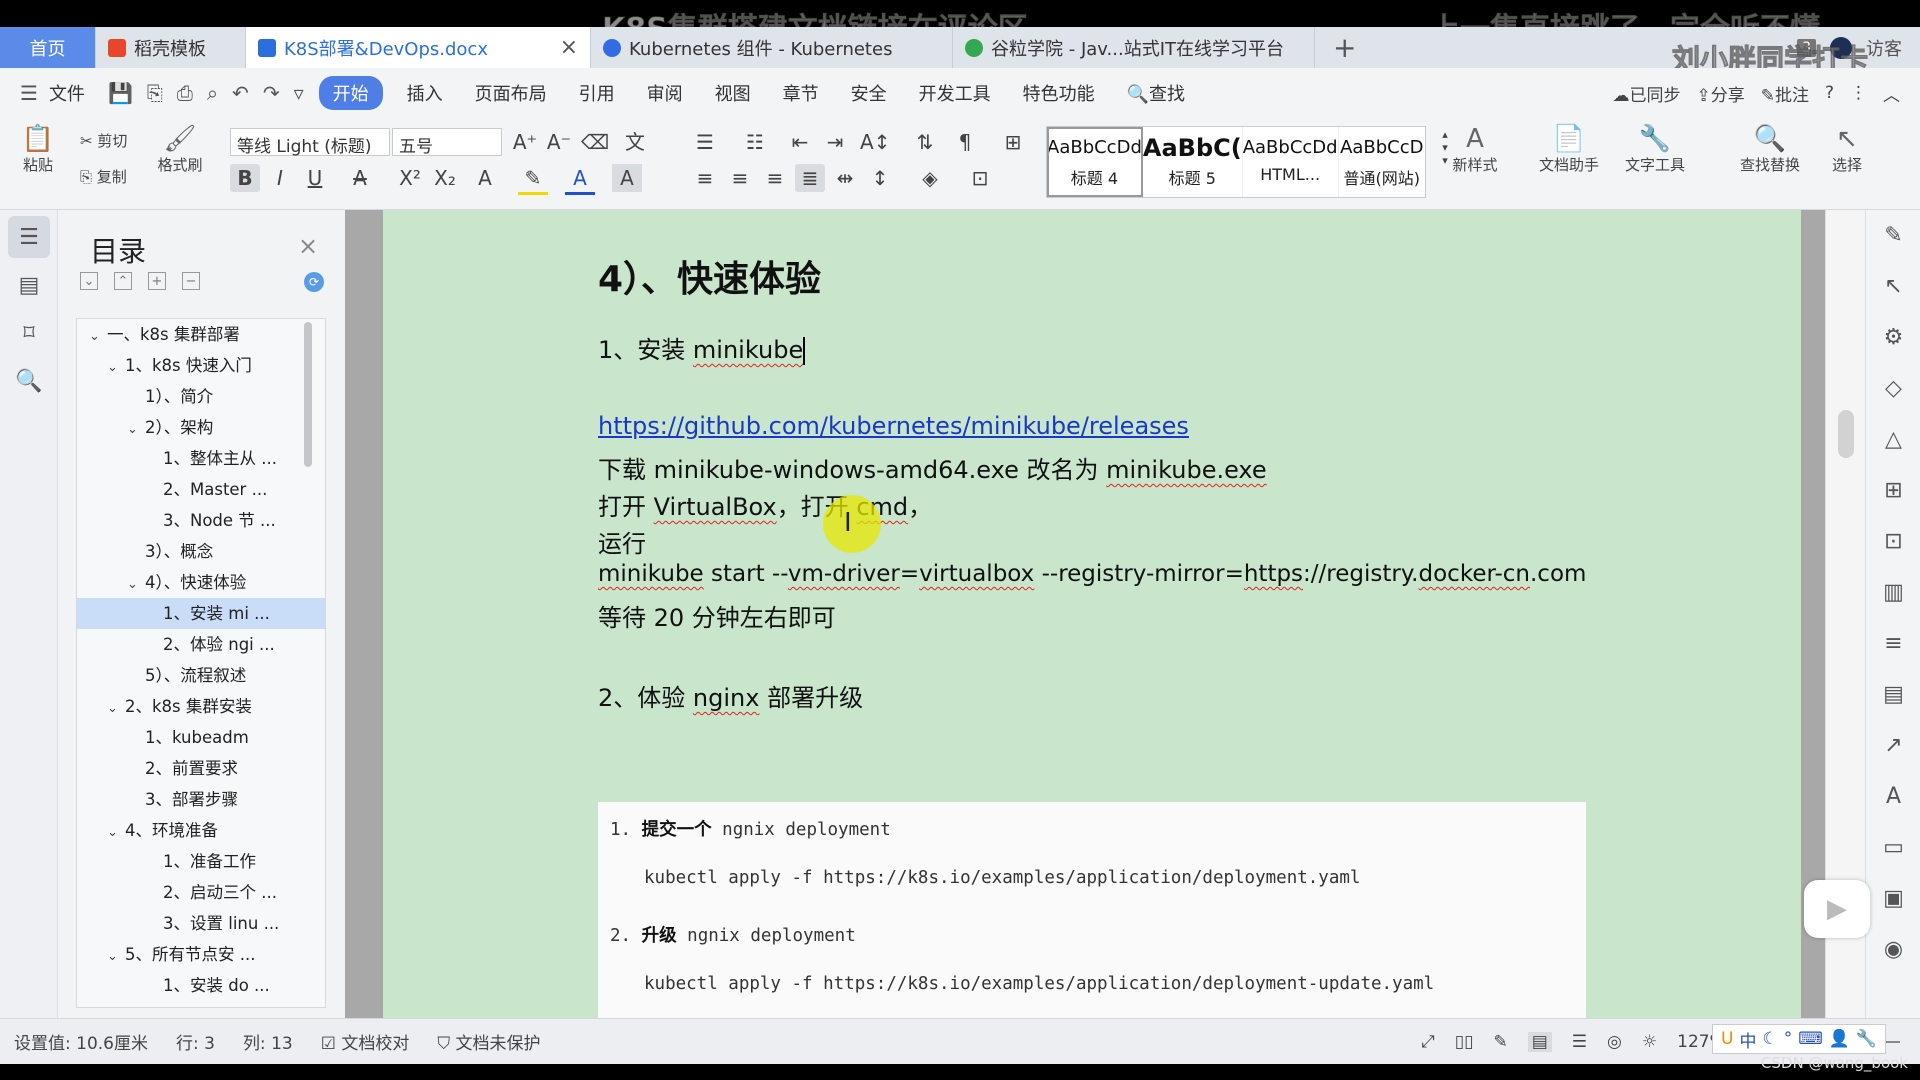 The image size is (1920, 1080). What do you see at coordinates (29, 381) in the screenshot?
I see `find-icon: 🔍` at bounding box center [29, 381].